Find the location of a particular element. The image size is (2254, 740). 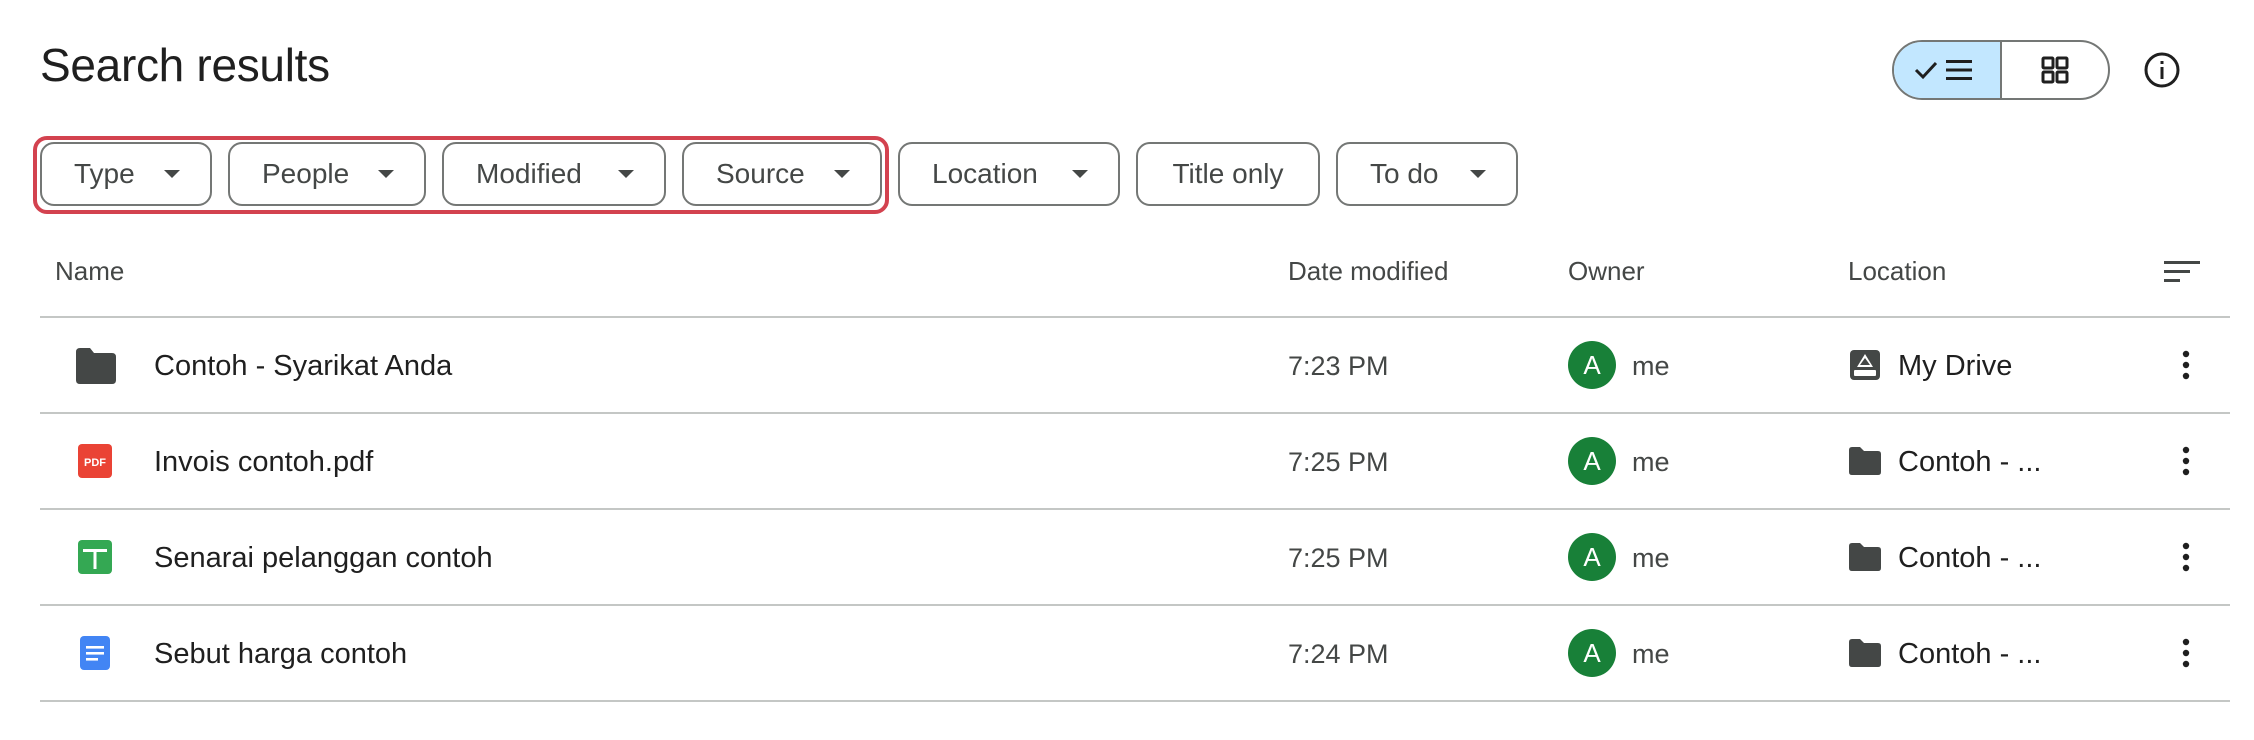

source-filter-chip: Source is located at coordinates (782, 174).